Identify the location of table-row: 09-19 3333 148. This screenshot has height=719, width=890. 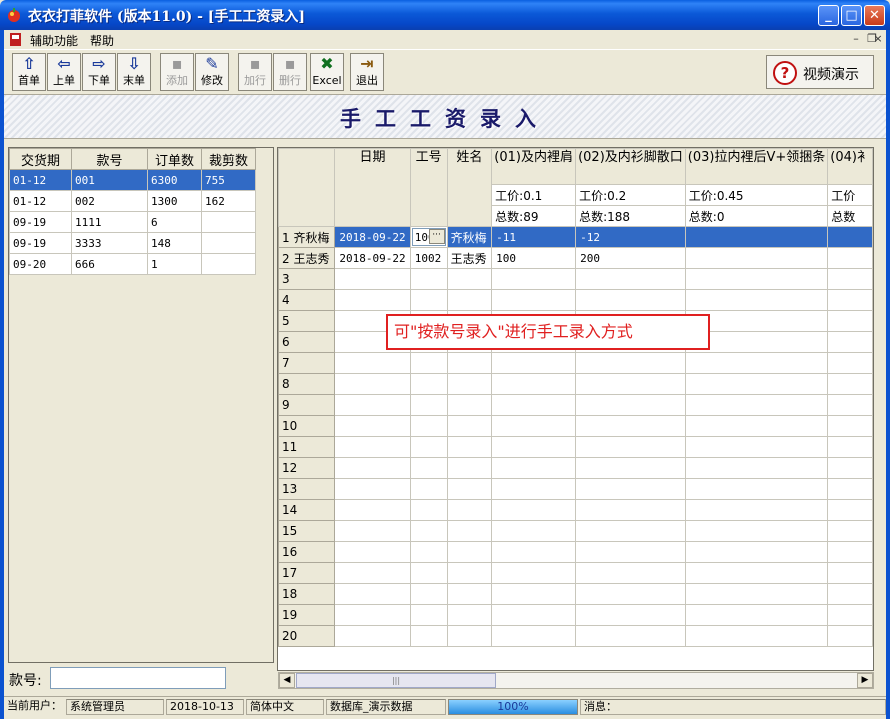
(132, 243).